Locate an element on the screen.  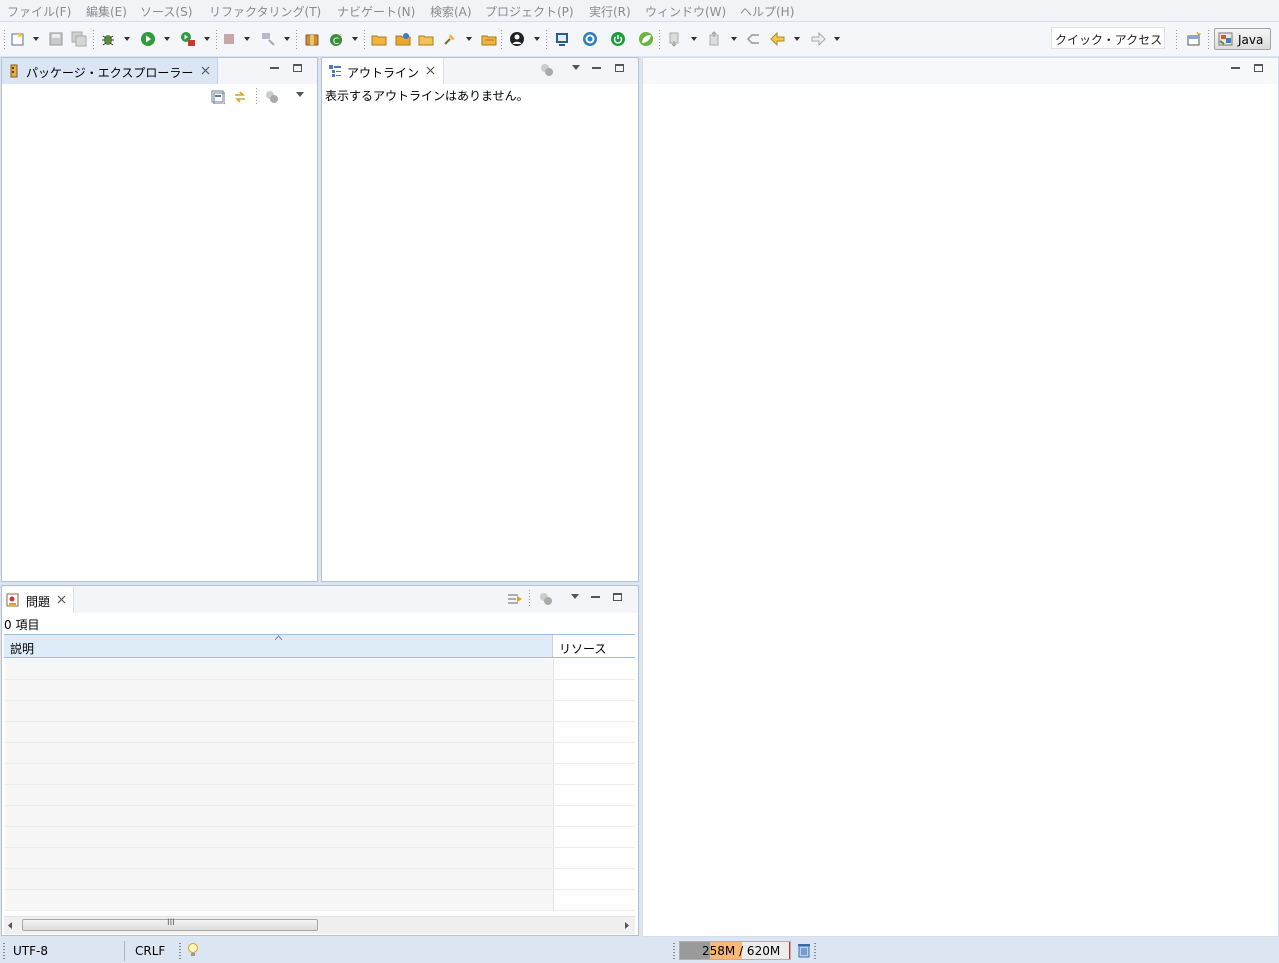
previous-annotation-icon is located at coordinates (715, 39).